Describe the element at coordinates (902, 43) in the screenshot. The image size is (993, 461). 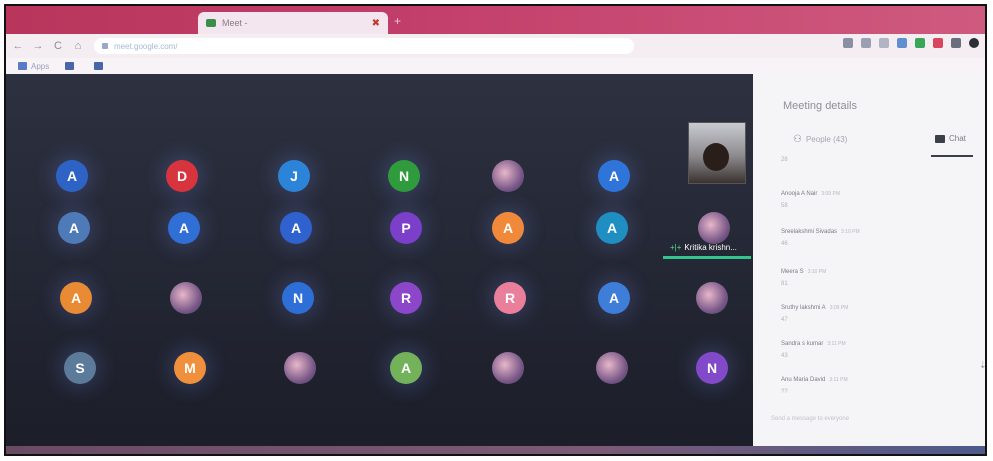
I see `filter-icon` at that location.